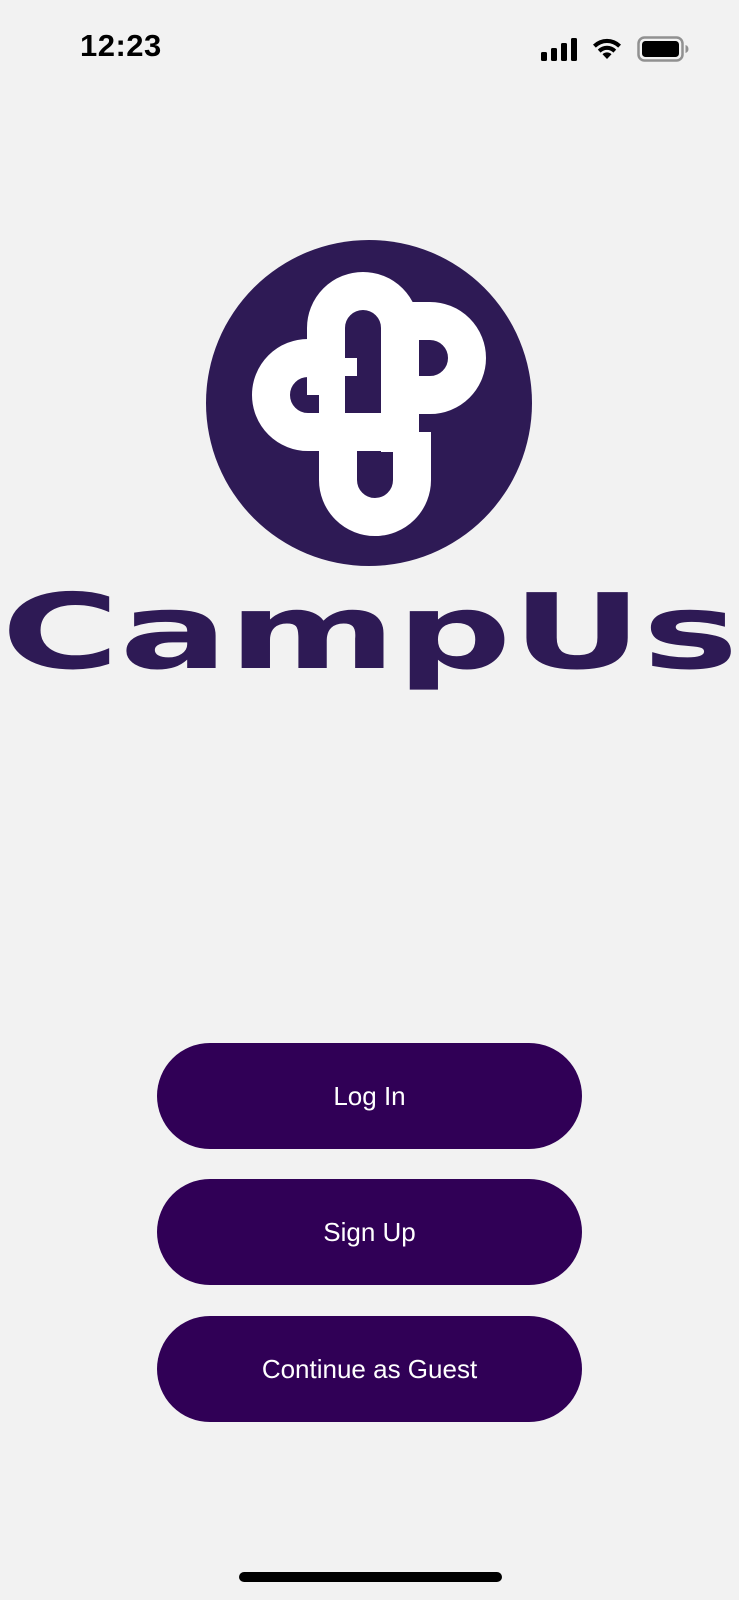  I want to click on signup-button: Sign Up, so click(369, 1232).